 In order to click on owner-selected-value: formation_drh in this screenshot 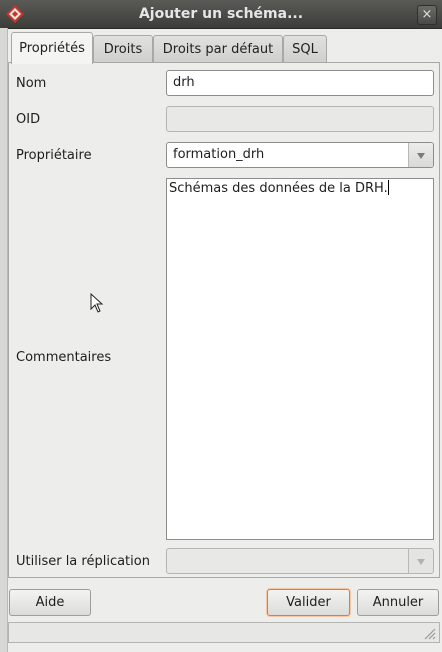, I will do `click(219, 154)`.